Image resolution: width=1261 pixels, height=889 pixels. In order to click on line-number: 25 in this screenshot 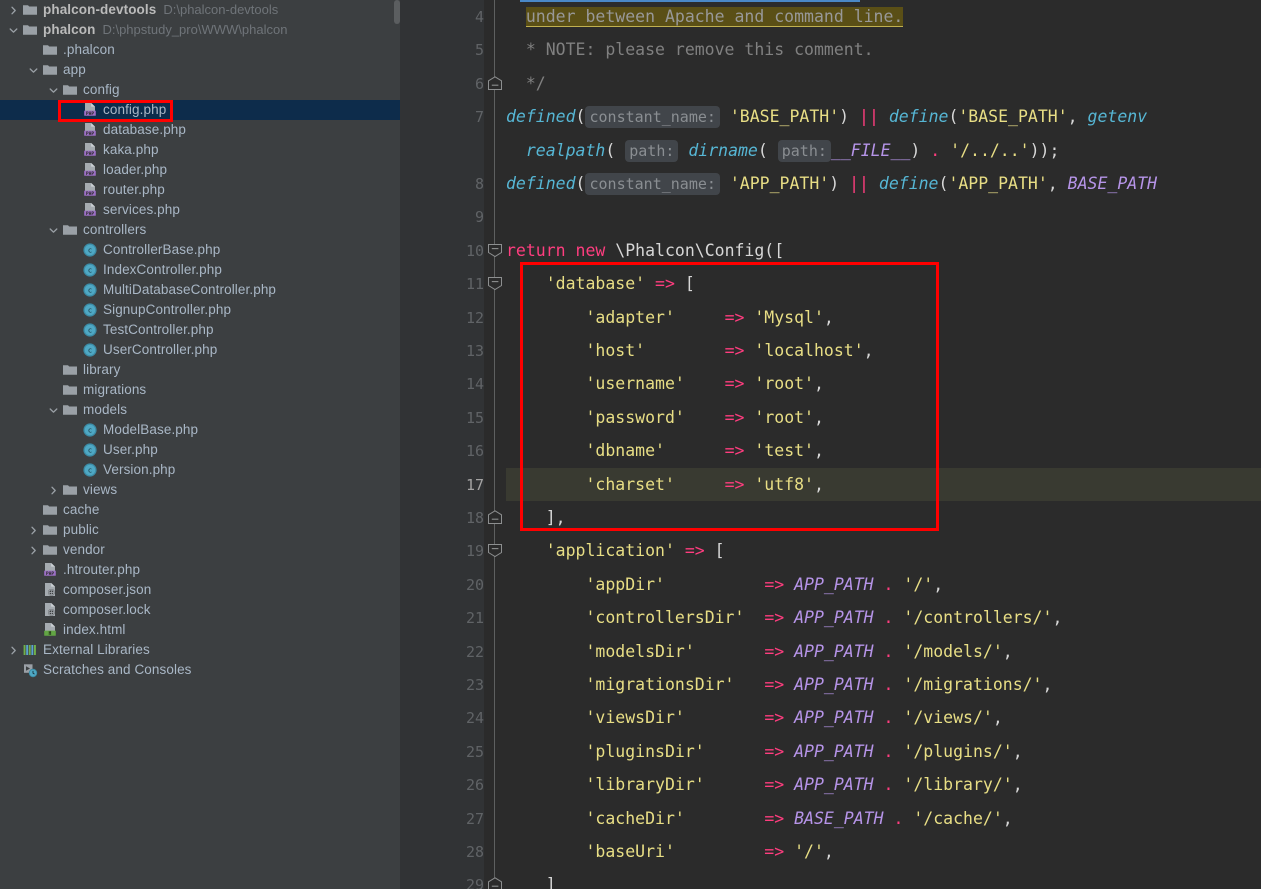, I will do `click(456, 752)`.